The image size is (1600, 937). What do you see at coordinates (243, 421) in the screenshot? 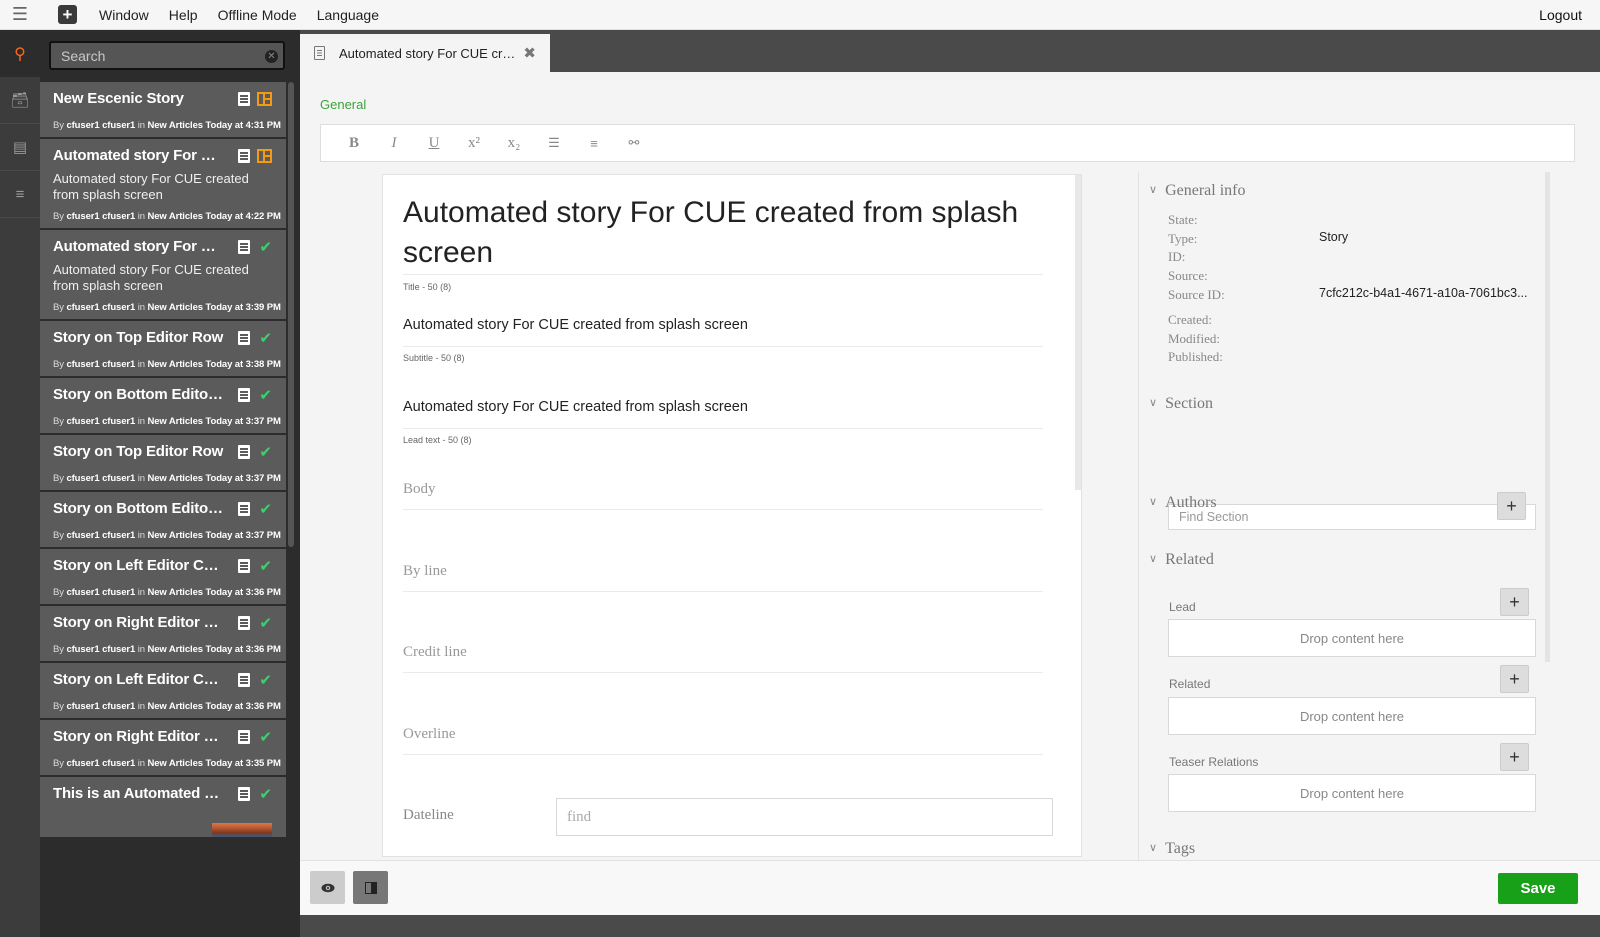
I see `result-time: Today at 3:37 PM` at bounding box center [243, 421].